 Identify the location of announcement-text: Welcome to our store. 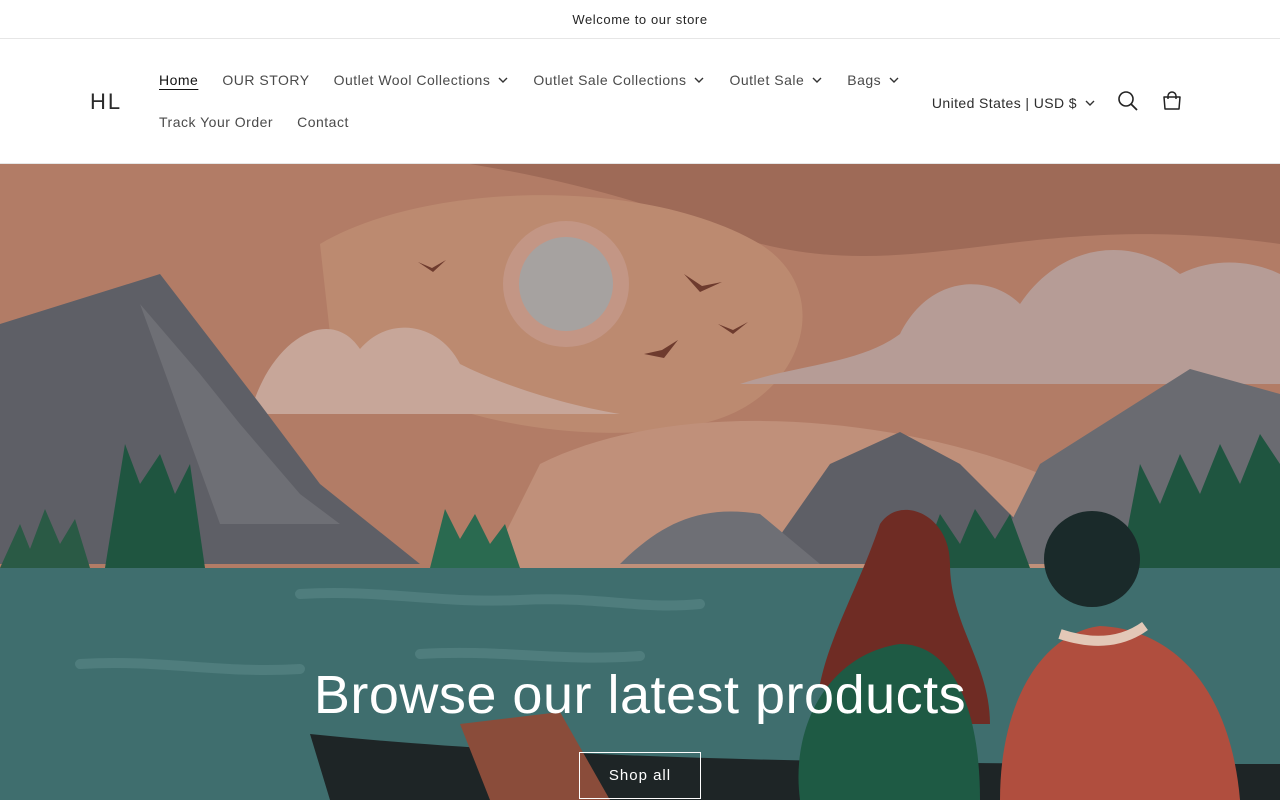
(640, 19).